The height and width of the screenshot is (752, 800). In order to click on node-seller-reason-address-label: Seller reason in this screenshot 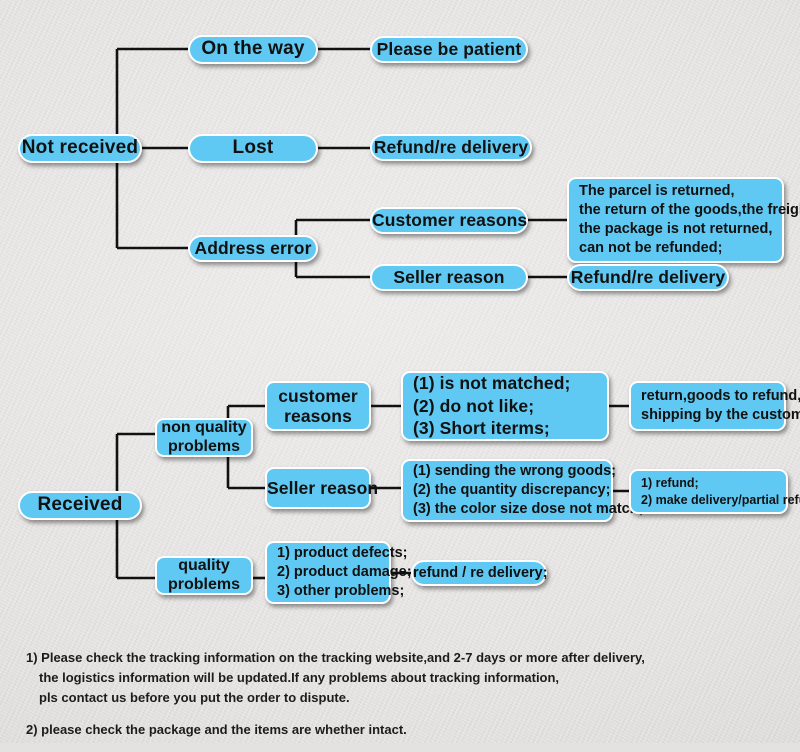, I will do `click(449, 277)`.